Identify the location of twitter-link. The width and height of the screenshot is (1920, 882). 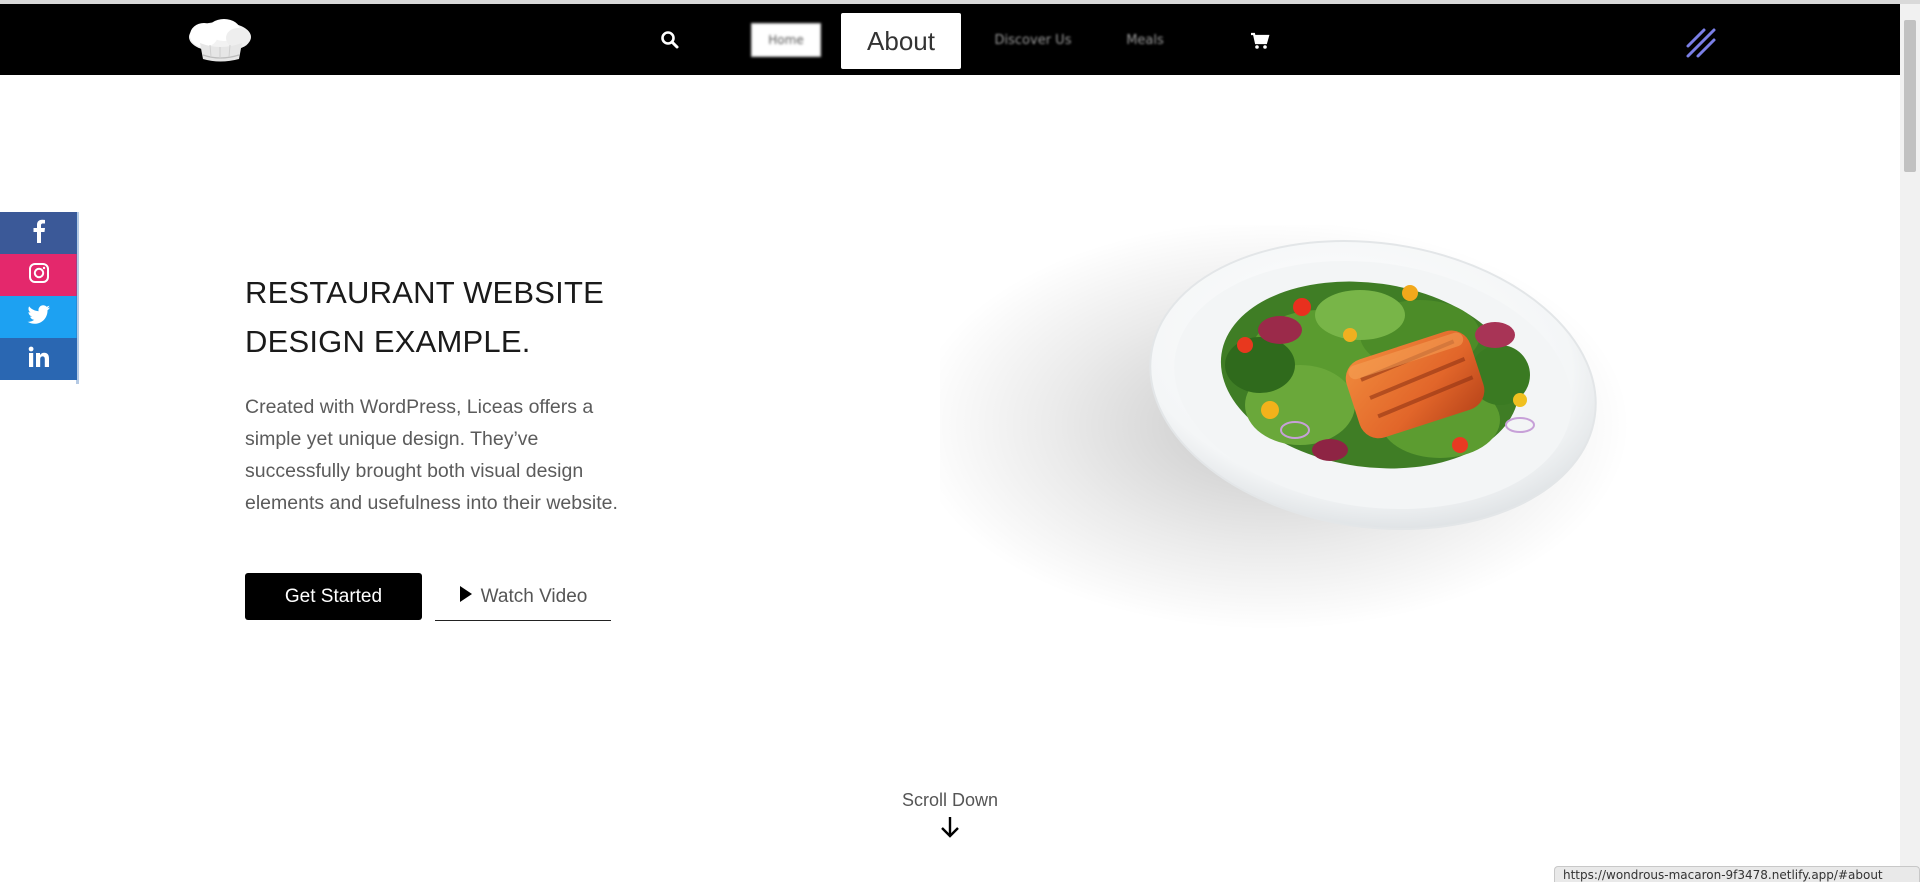
(38, 317).